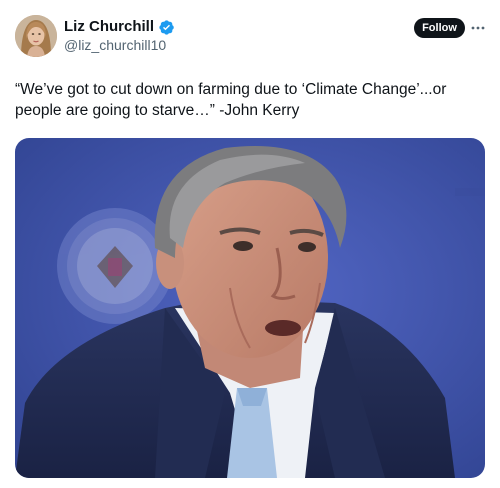 This screenshot has height=488, width=500. What do you see at coordinates (115, 45) in the screenshot?
I see `author-handle: @liz_churchill10` at bounding box center [115, 45].